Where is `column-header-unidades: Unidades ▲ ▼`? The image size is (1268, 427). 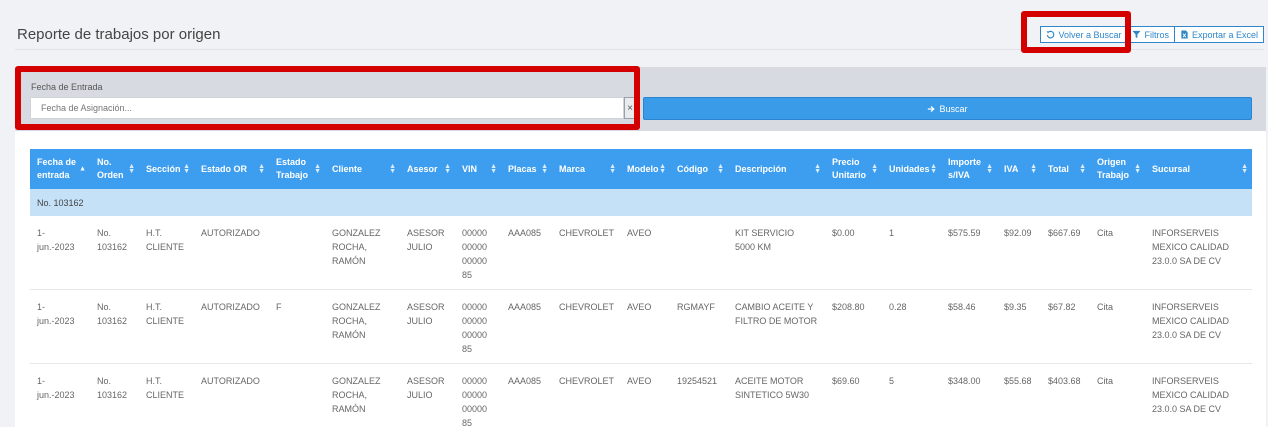
column-header-unidades: Unidades ▲ ▼ is located at coordinates (911, 169).